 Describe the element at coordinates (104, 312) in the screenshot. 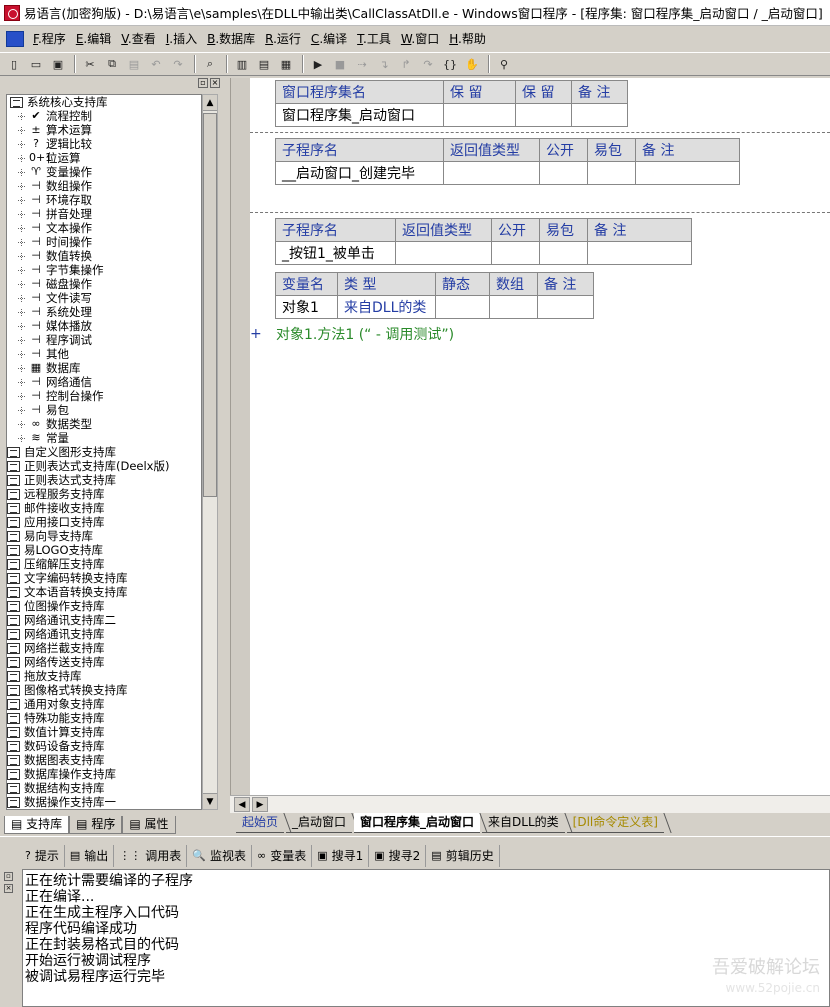

I see `tree-category-item: ⊣ 系统处理` at that location.